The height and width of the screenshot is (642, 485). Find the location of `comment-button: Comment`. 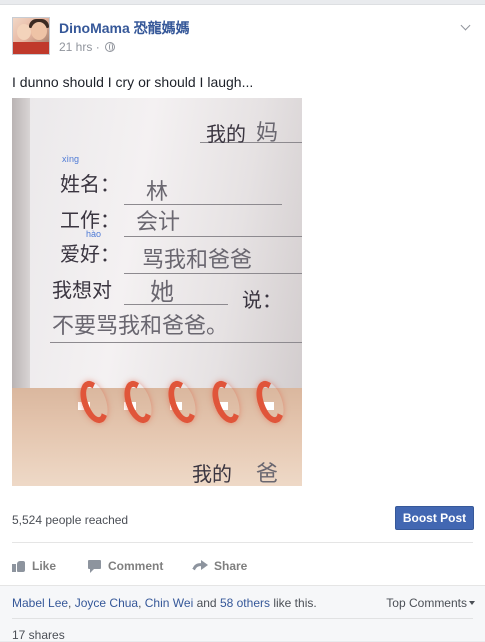

comment-button: Comment is located at coordinates (125, 566).